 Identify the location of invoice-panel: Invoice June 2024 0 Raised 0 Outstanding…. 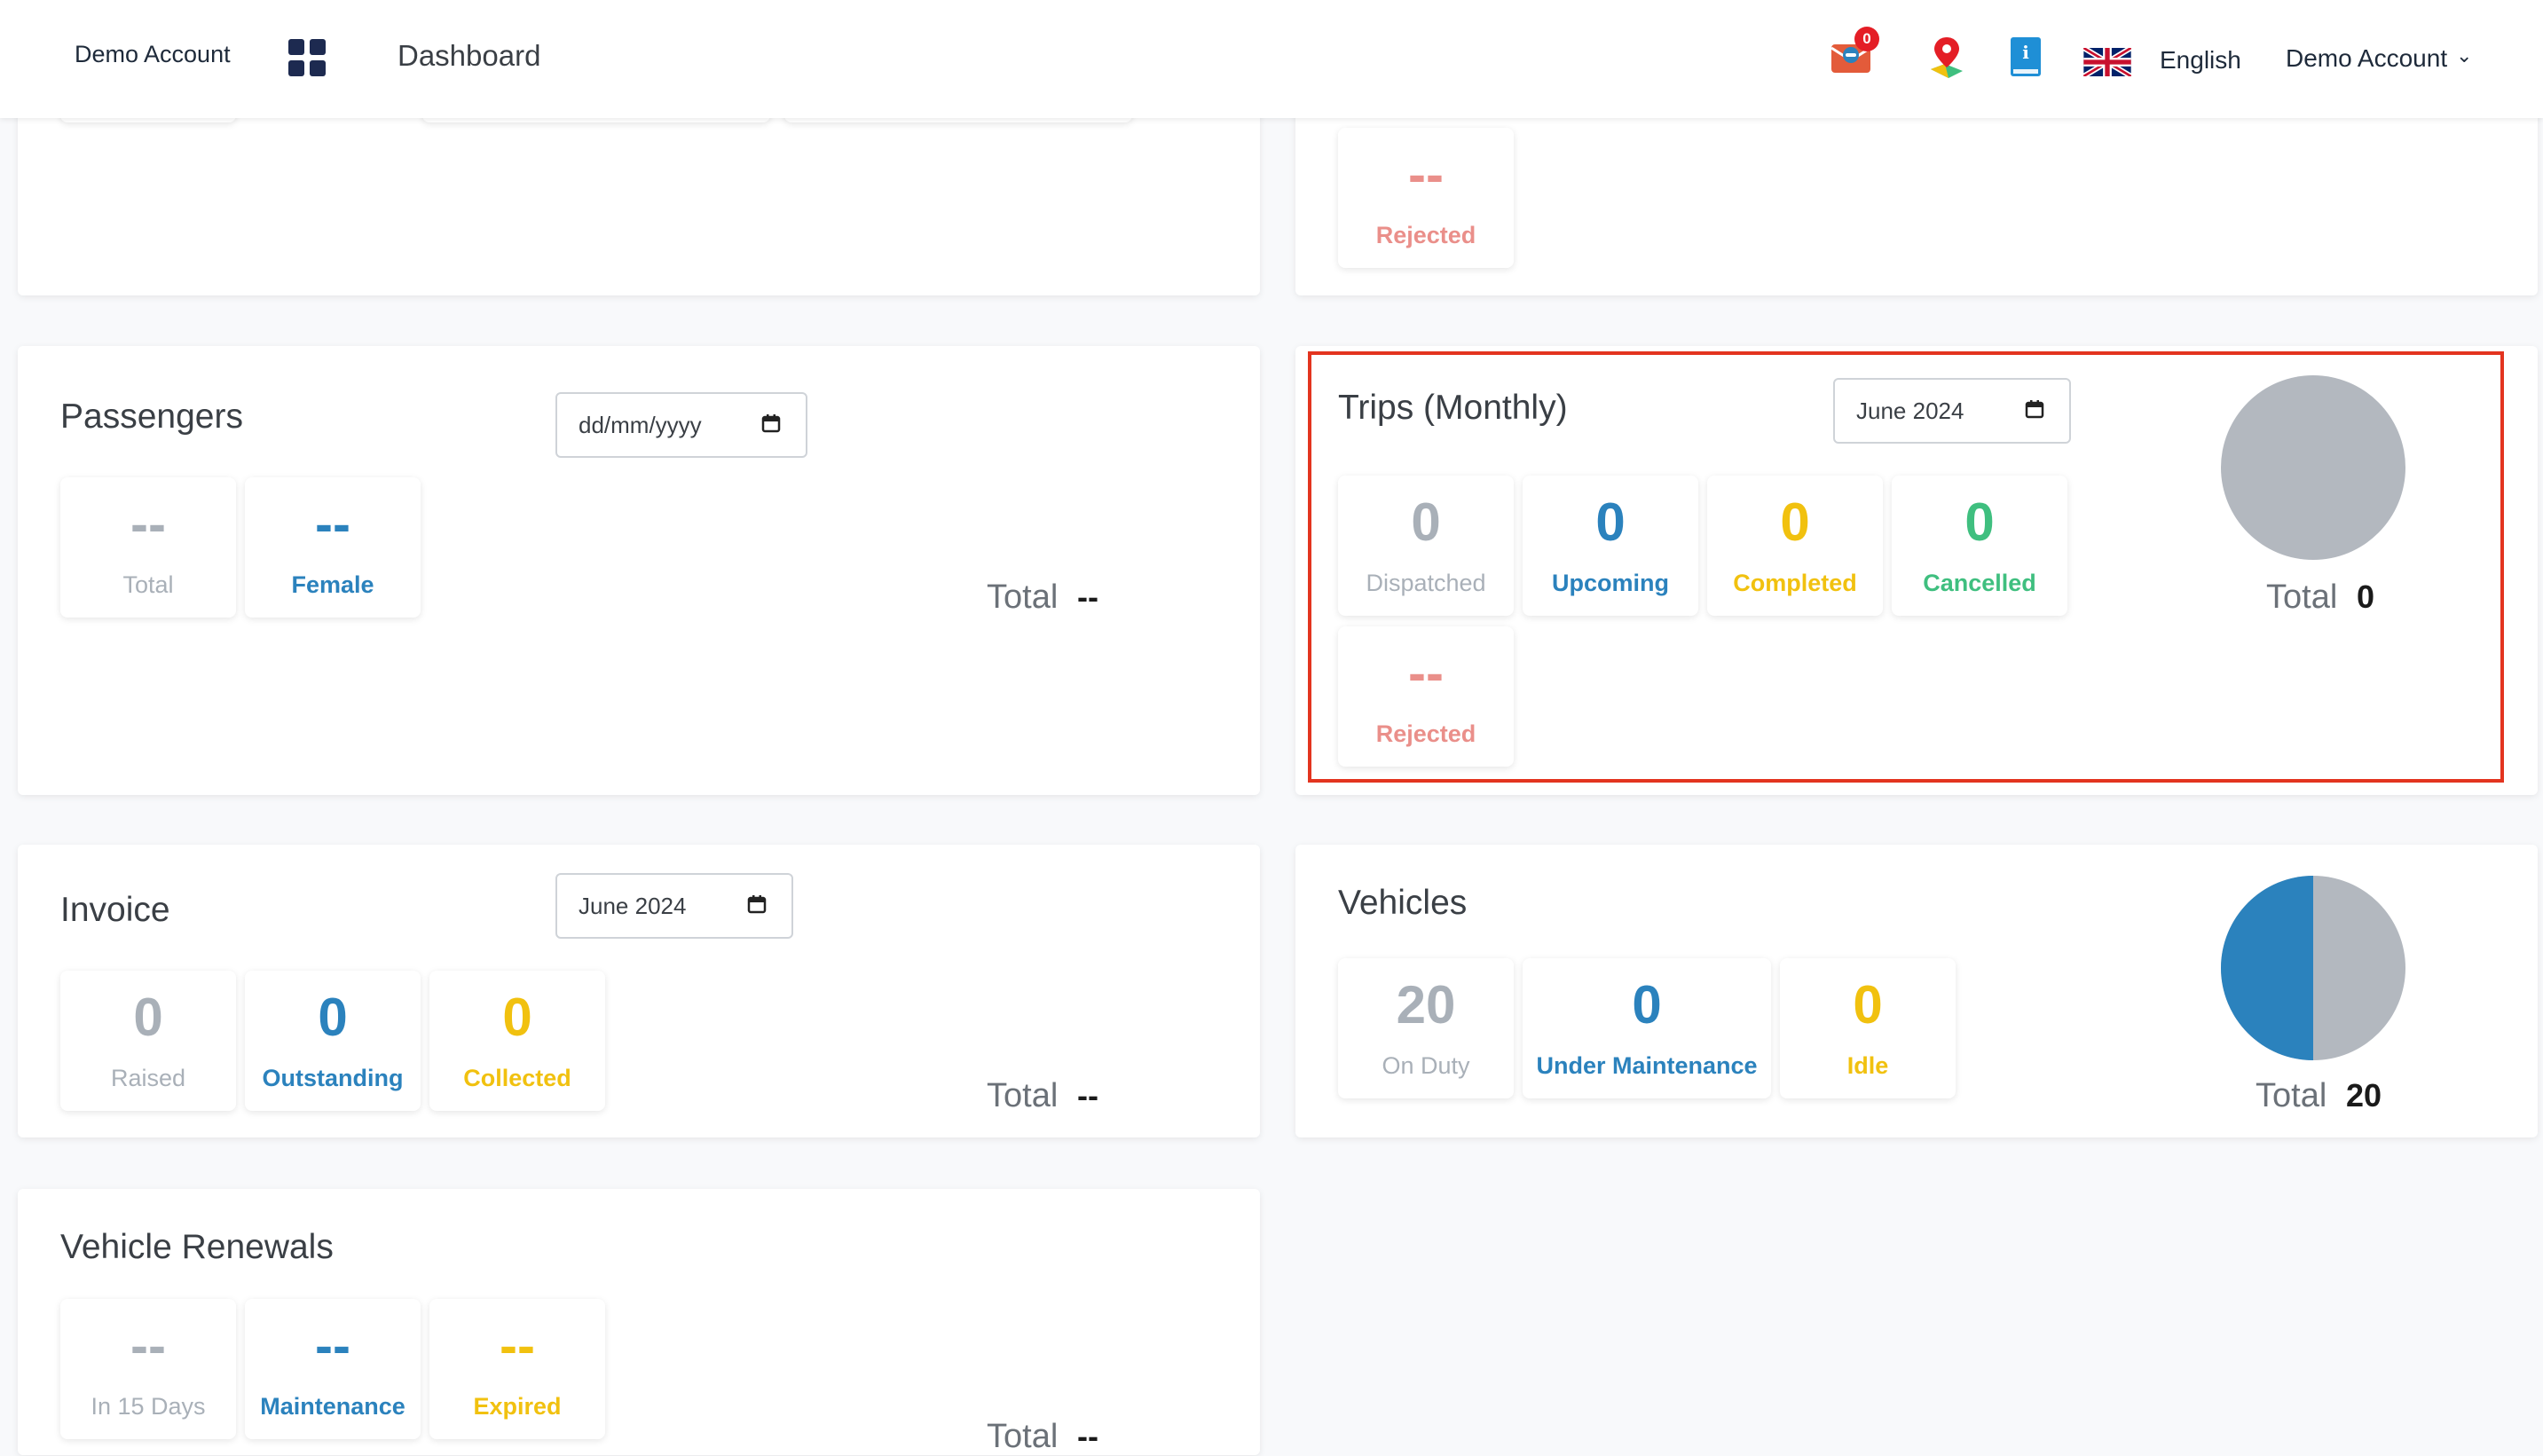
(639, 991).